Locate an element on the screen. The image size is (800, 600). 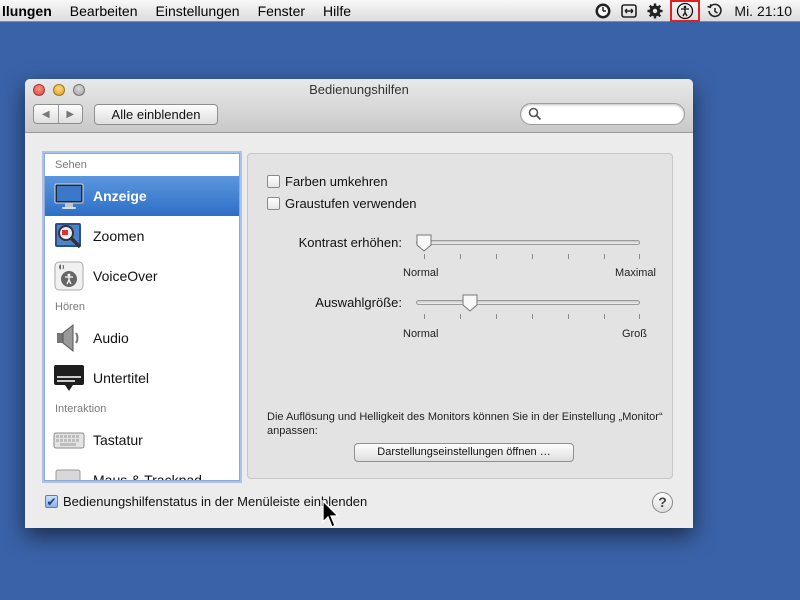
caption-bubble-icon is located at coordinates (69, 378).